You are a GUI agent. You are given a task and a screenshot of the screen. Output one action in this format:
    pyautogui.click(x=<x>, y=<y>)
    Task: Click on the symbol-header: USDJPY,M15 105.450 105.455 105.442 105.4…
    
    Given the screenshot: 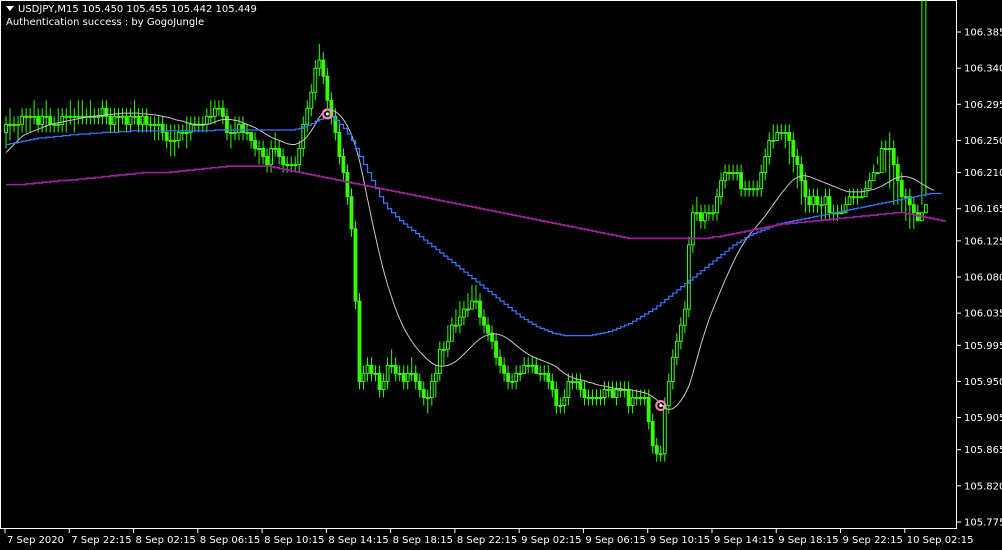 What is the action you would take?
    pyautogui.click(x=131, y=10)
    